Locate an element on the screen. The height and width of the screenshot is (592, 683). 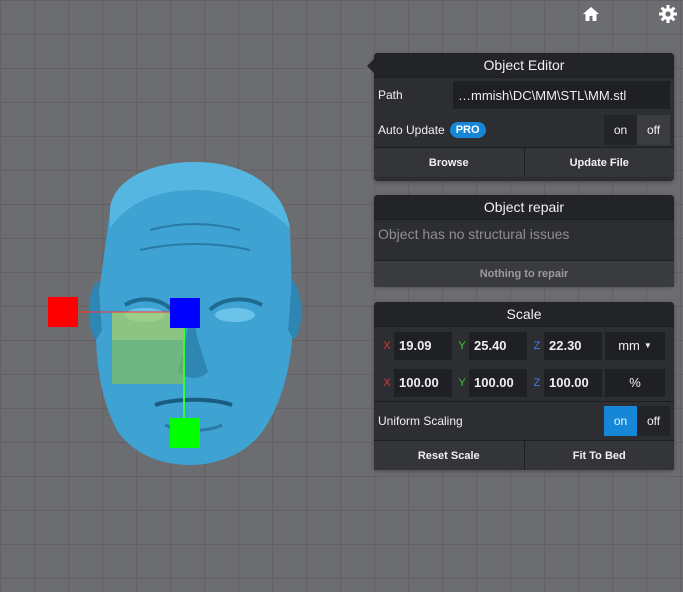
nothing-to-repair-button: Nothing to repair is located at coordinates (524, 274).